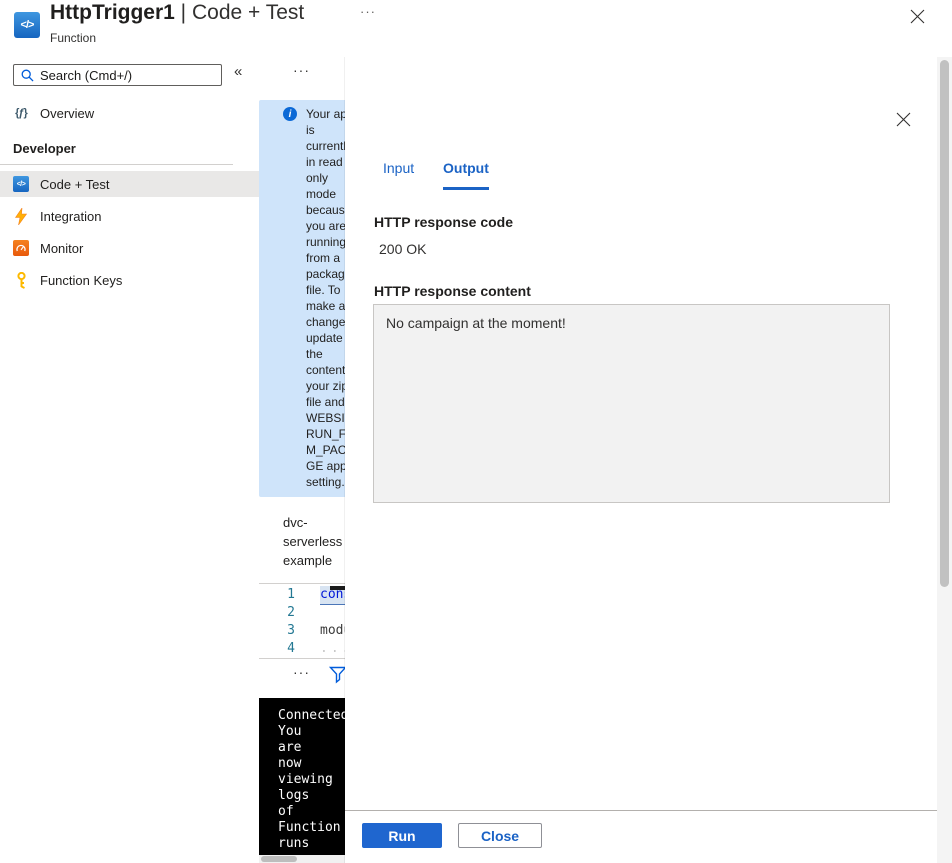 The height and width of the screenshot is (863, 952). I want to click on sidebar-item-integration: Integration, so click(129, 216).